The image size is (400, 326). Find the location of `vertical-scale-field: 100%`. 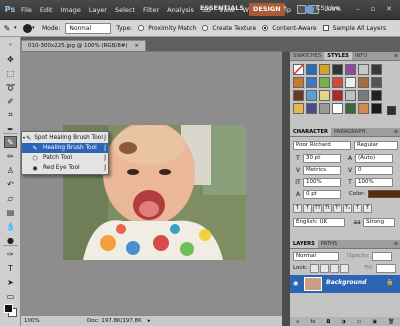

vertical-scale-field: 100% is located at coordinates (322, 182).